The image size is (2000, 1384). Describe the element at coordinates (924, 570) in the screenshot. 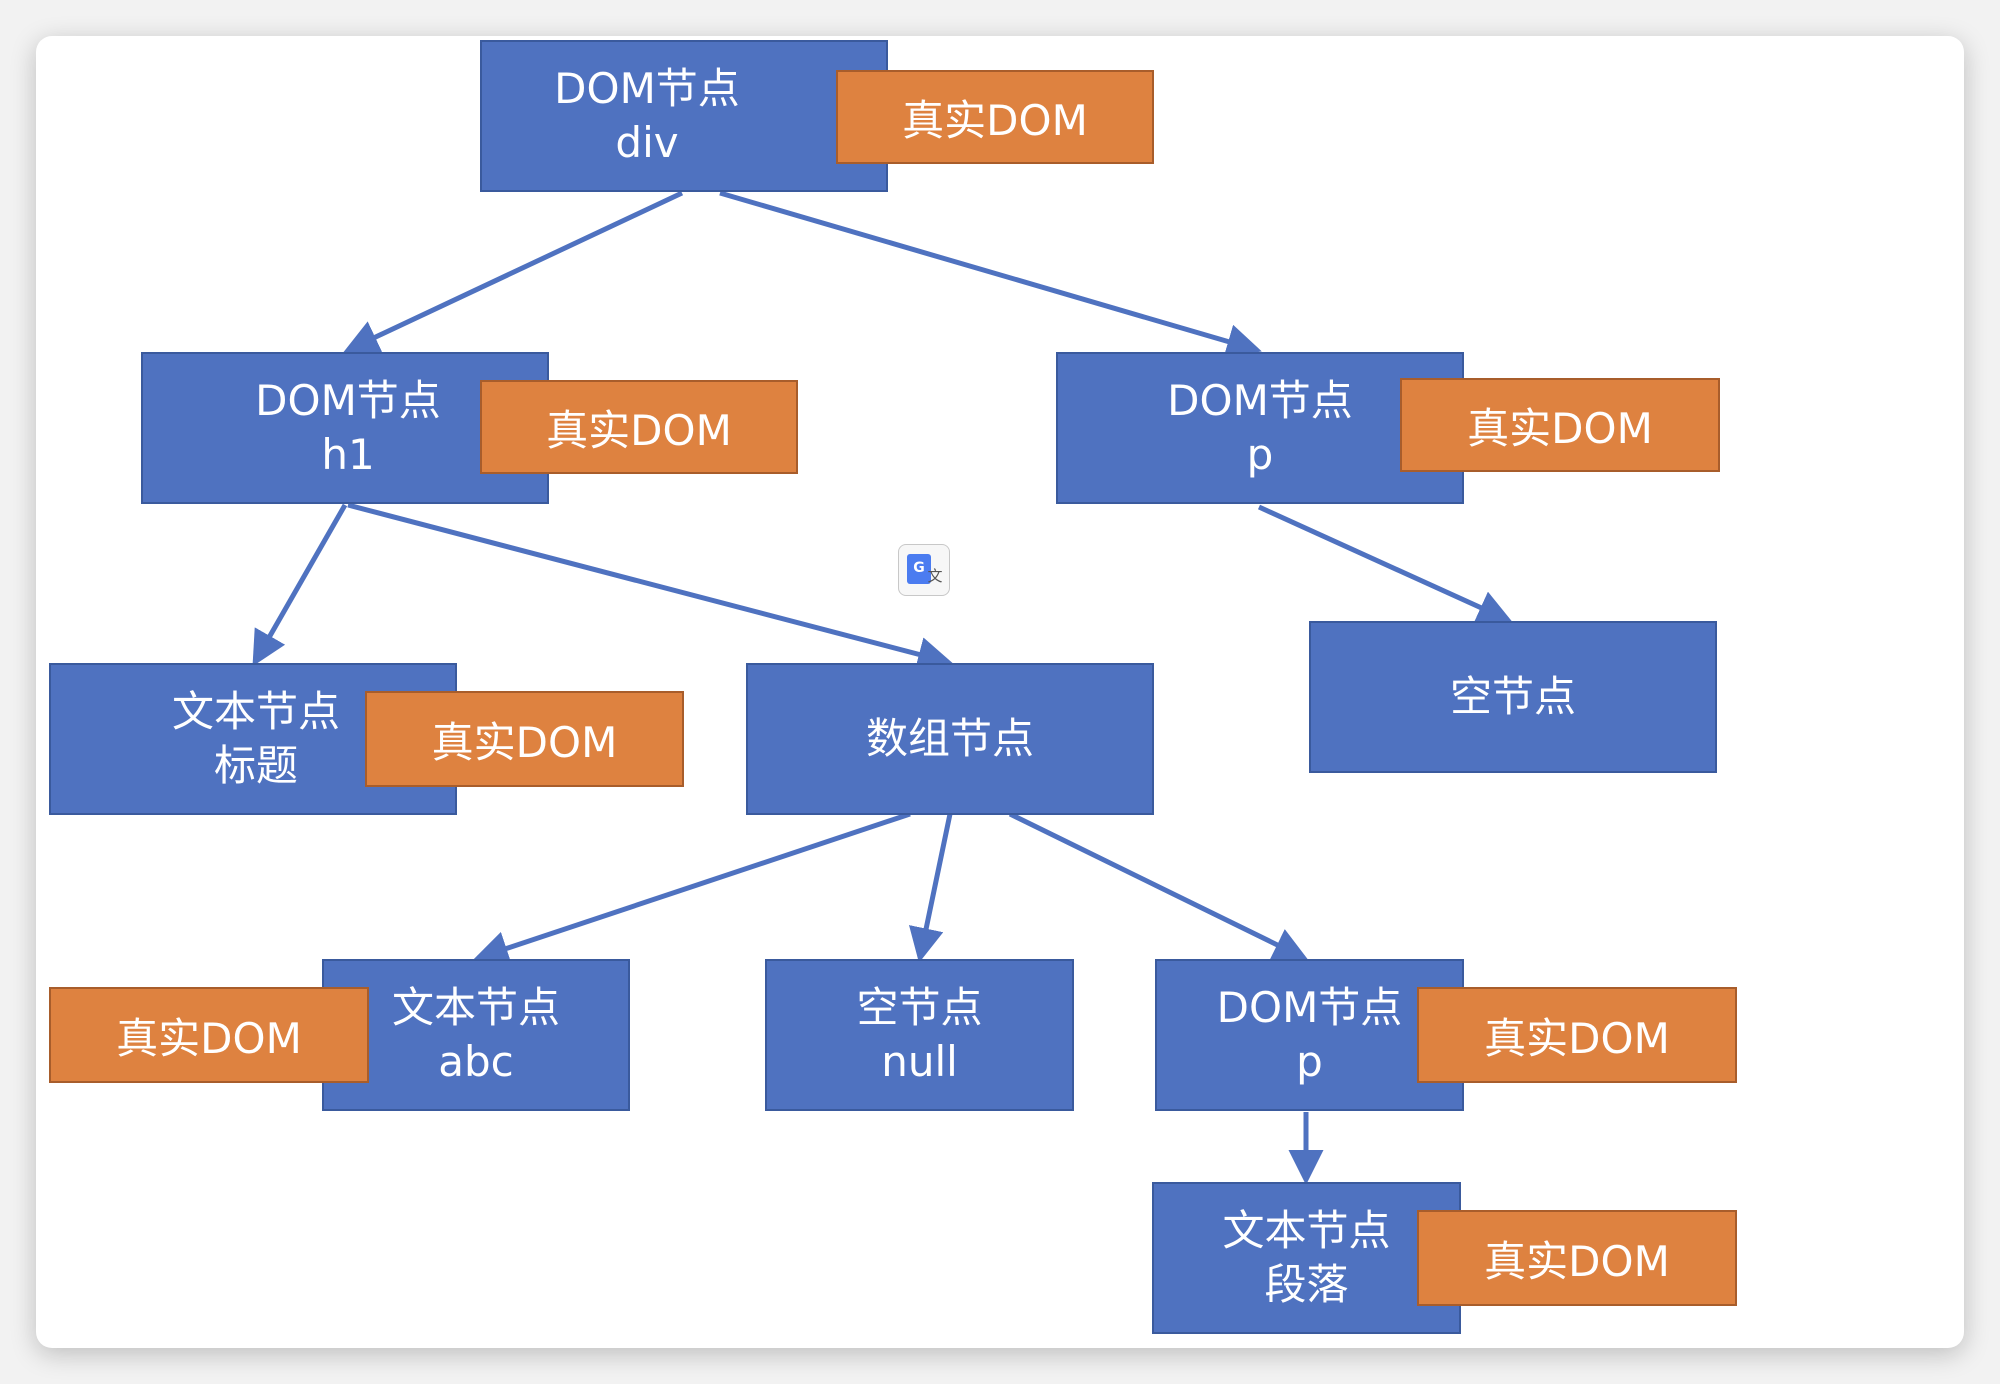

I see `google-translate-icon: G 文` at that location.